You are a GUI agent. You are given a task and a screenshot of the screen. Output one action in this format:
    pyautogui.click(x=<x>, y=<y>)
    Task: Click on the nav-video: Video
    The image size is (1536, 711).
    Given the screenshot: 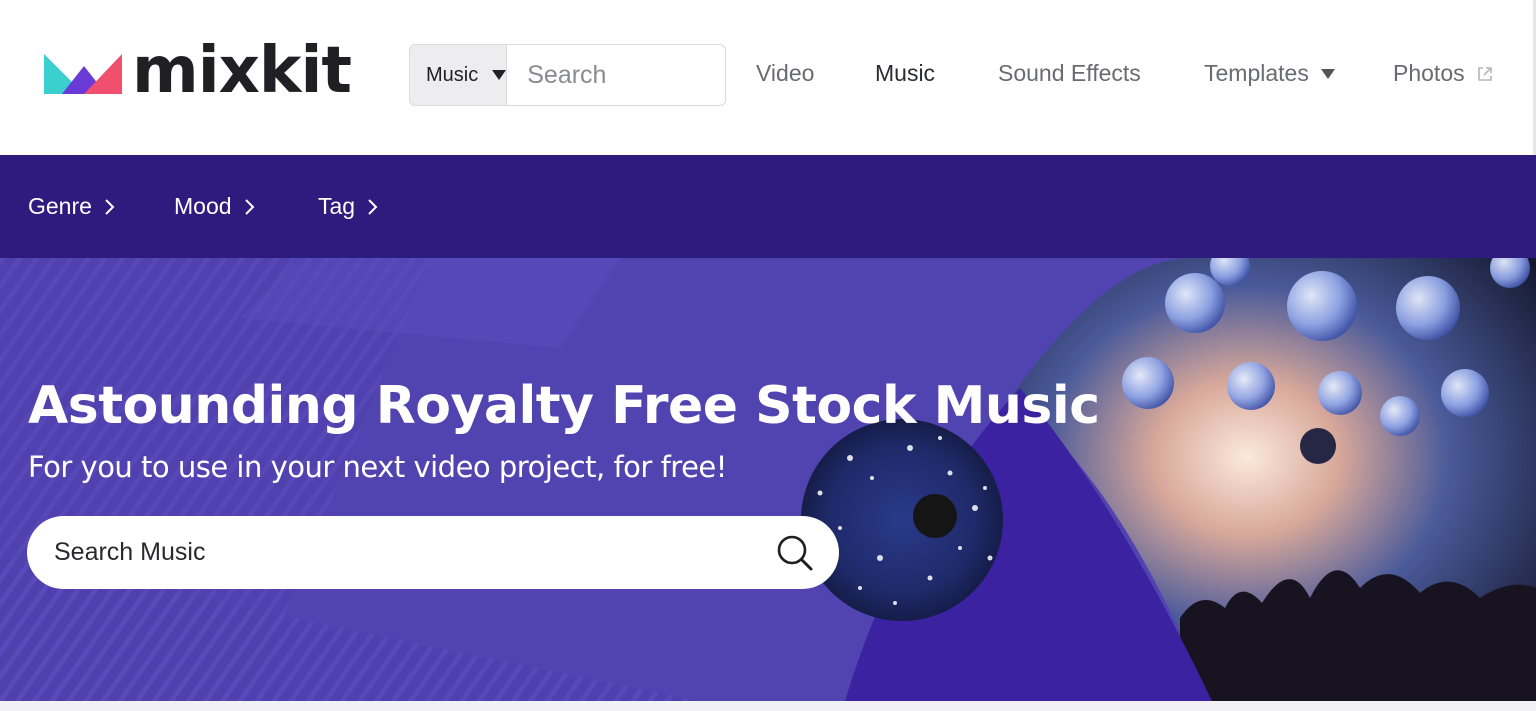 What is the action you would take?
    pyautogui.click(x=785, y=73)
    